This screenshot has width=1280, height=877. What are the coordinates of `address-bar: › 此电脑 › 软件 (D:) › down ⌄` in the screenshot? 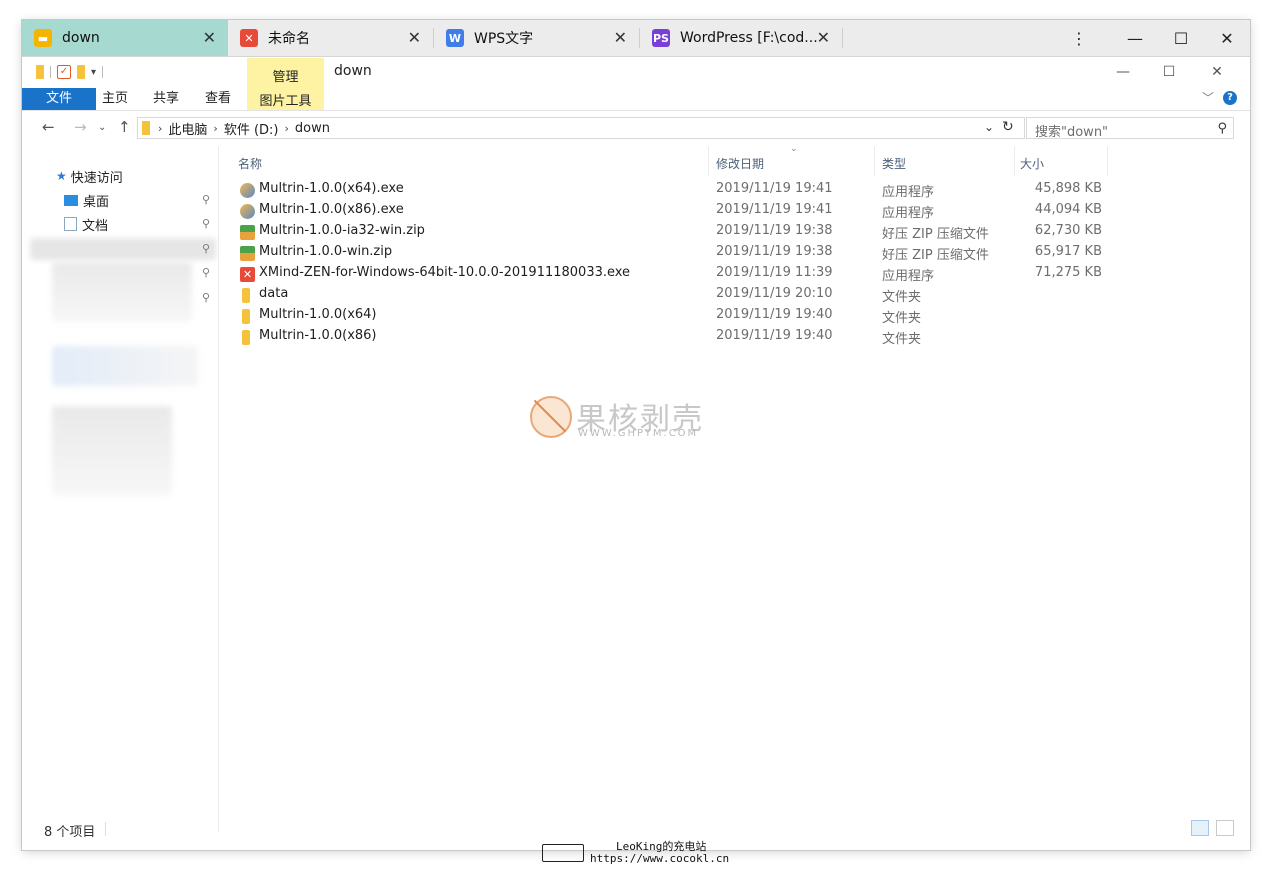 It's located at (581, 128).